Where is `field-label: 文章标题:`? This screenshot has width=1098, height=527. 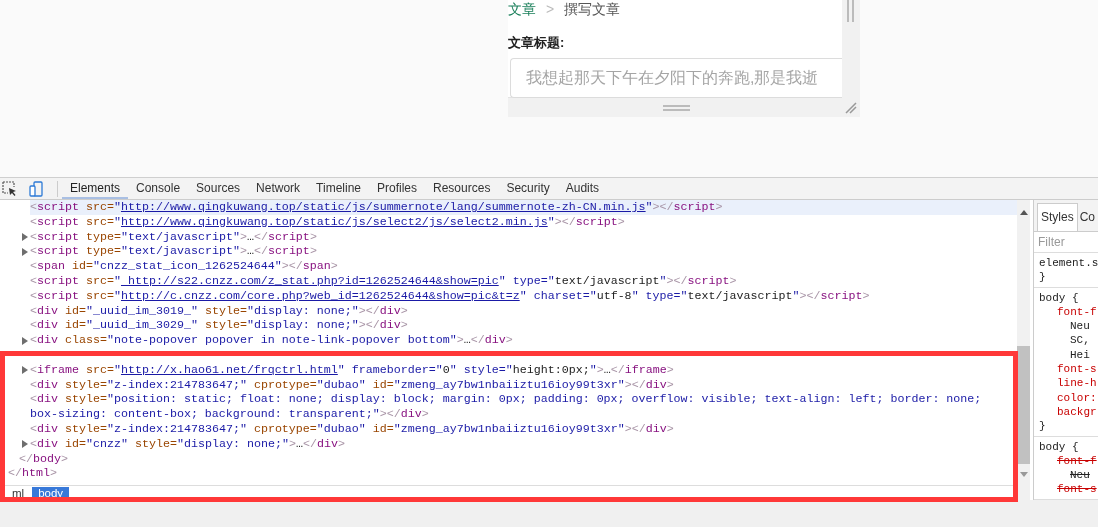
field-label: 文章标题: is located at coordinates (536, 43).